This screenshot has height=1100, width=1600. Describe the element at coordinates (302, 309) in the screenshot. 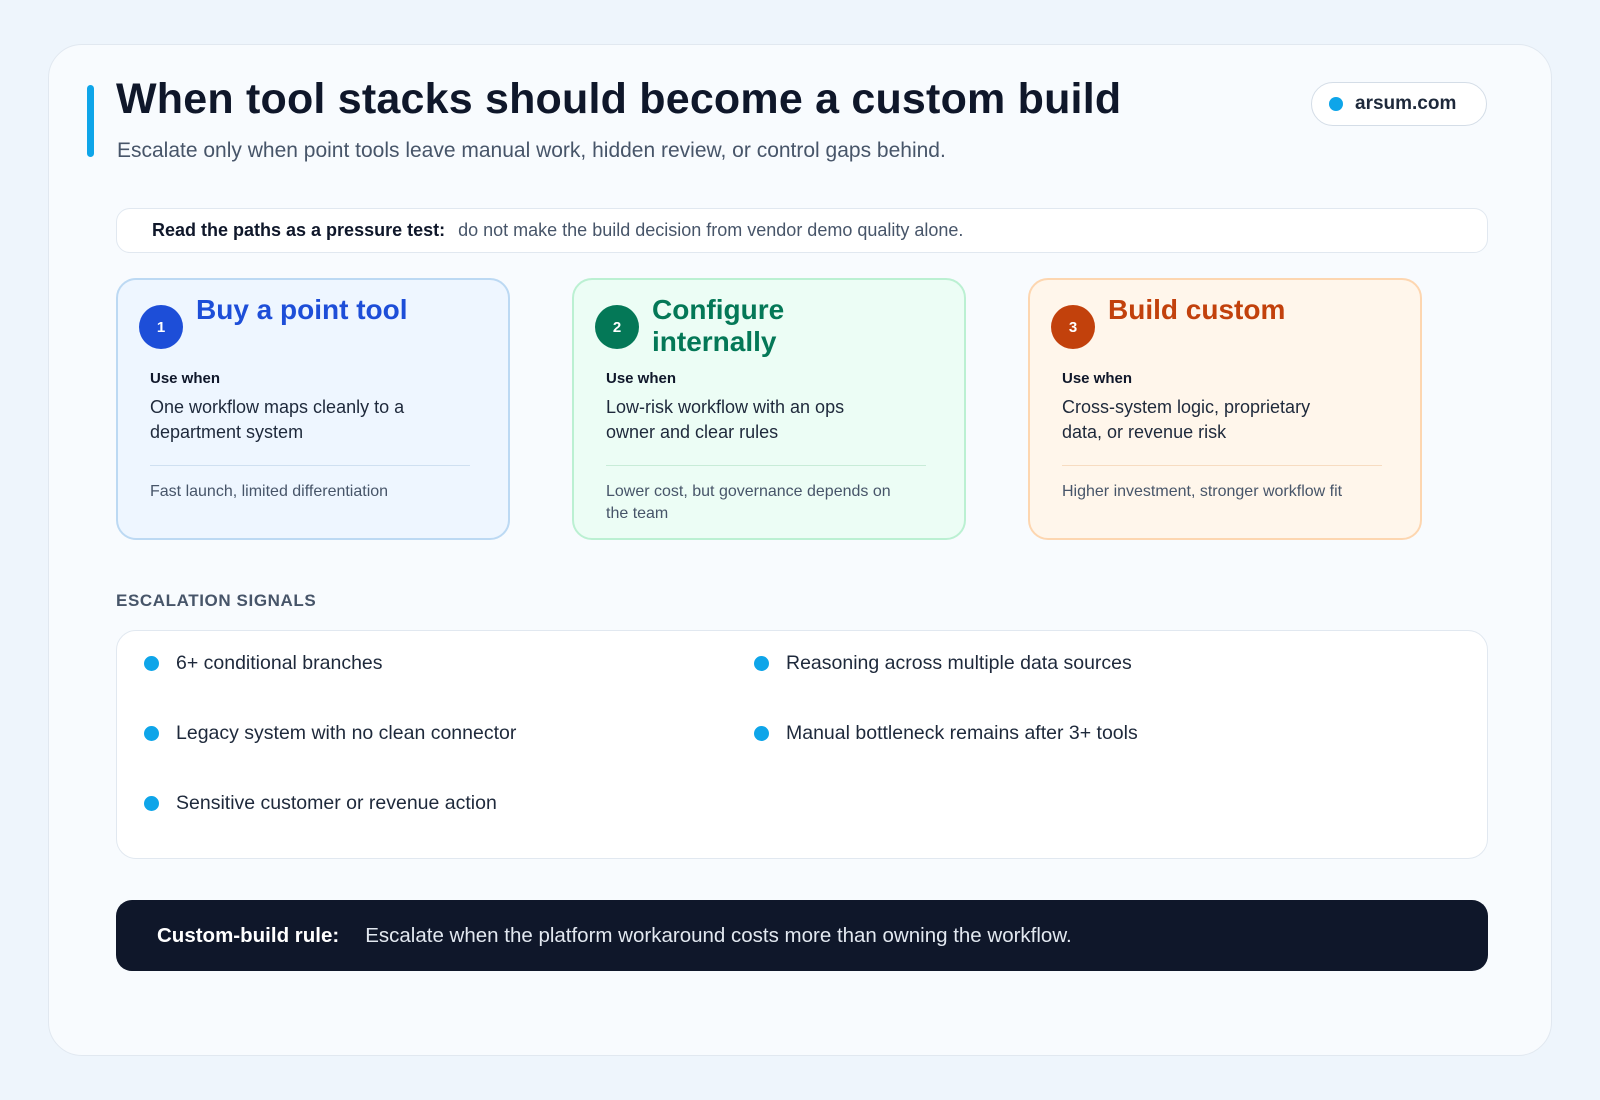

I see `path-title: Buy a point tool` at that location.